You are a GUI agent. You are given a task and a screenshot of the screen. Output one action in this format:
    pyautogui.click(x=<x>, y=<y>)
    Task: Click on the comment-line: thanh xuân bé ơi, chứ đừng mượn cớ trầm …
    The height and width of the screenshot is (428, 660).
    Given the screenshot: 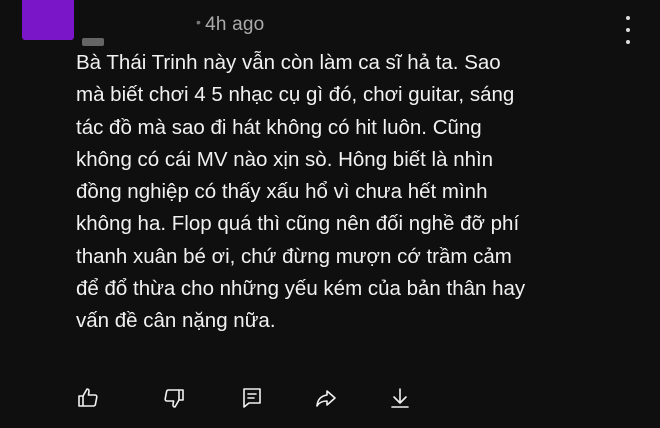 What is the action you would take?
    pyautogui.click(x=294, y=256)
    